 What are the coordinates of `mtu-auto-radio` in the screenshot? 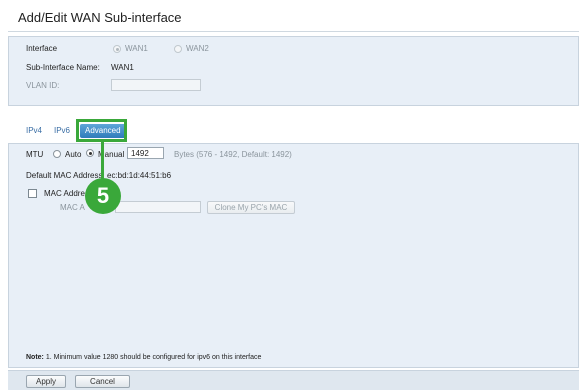 It's located at (57, 154).